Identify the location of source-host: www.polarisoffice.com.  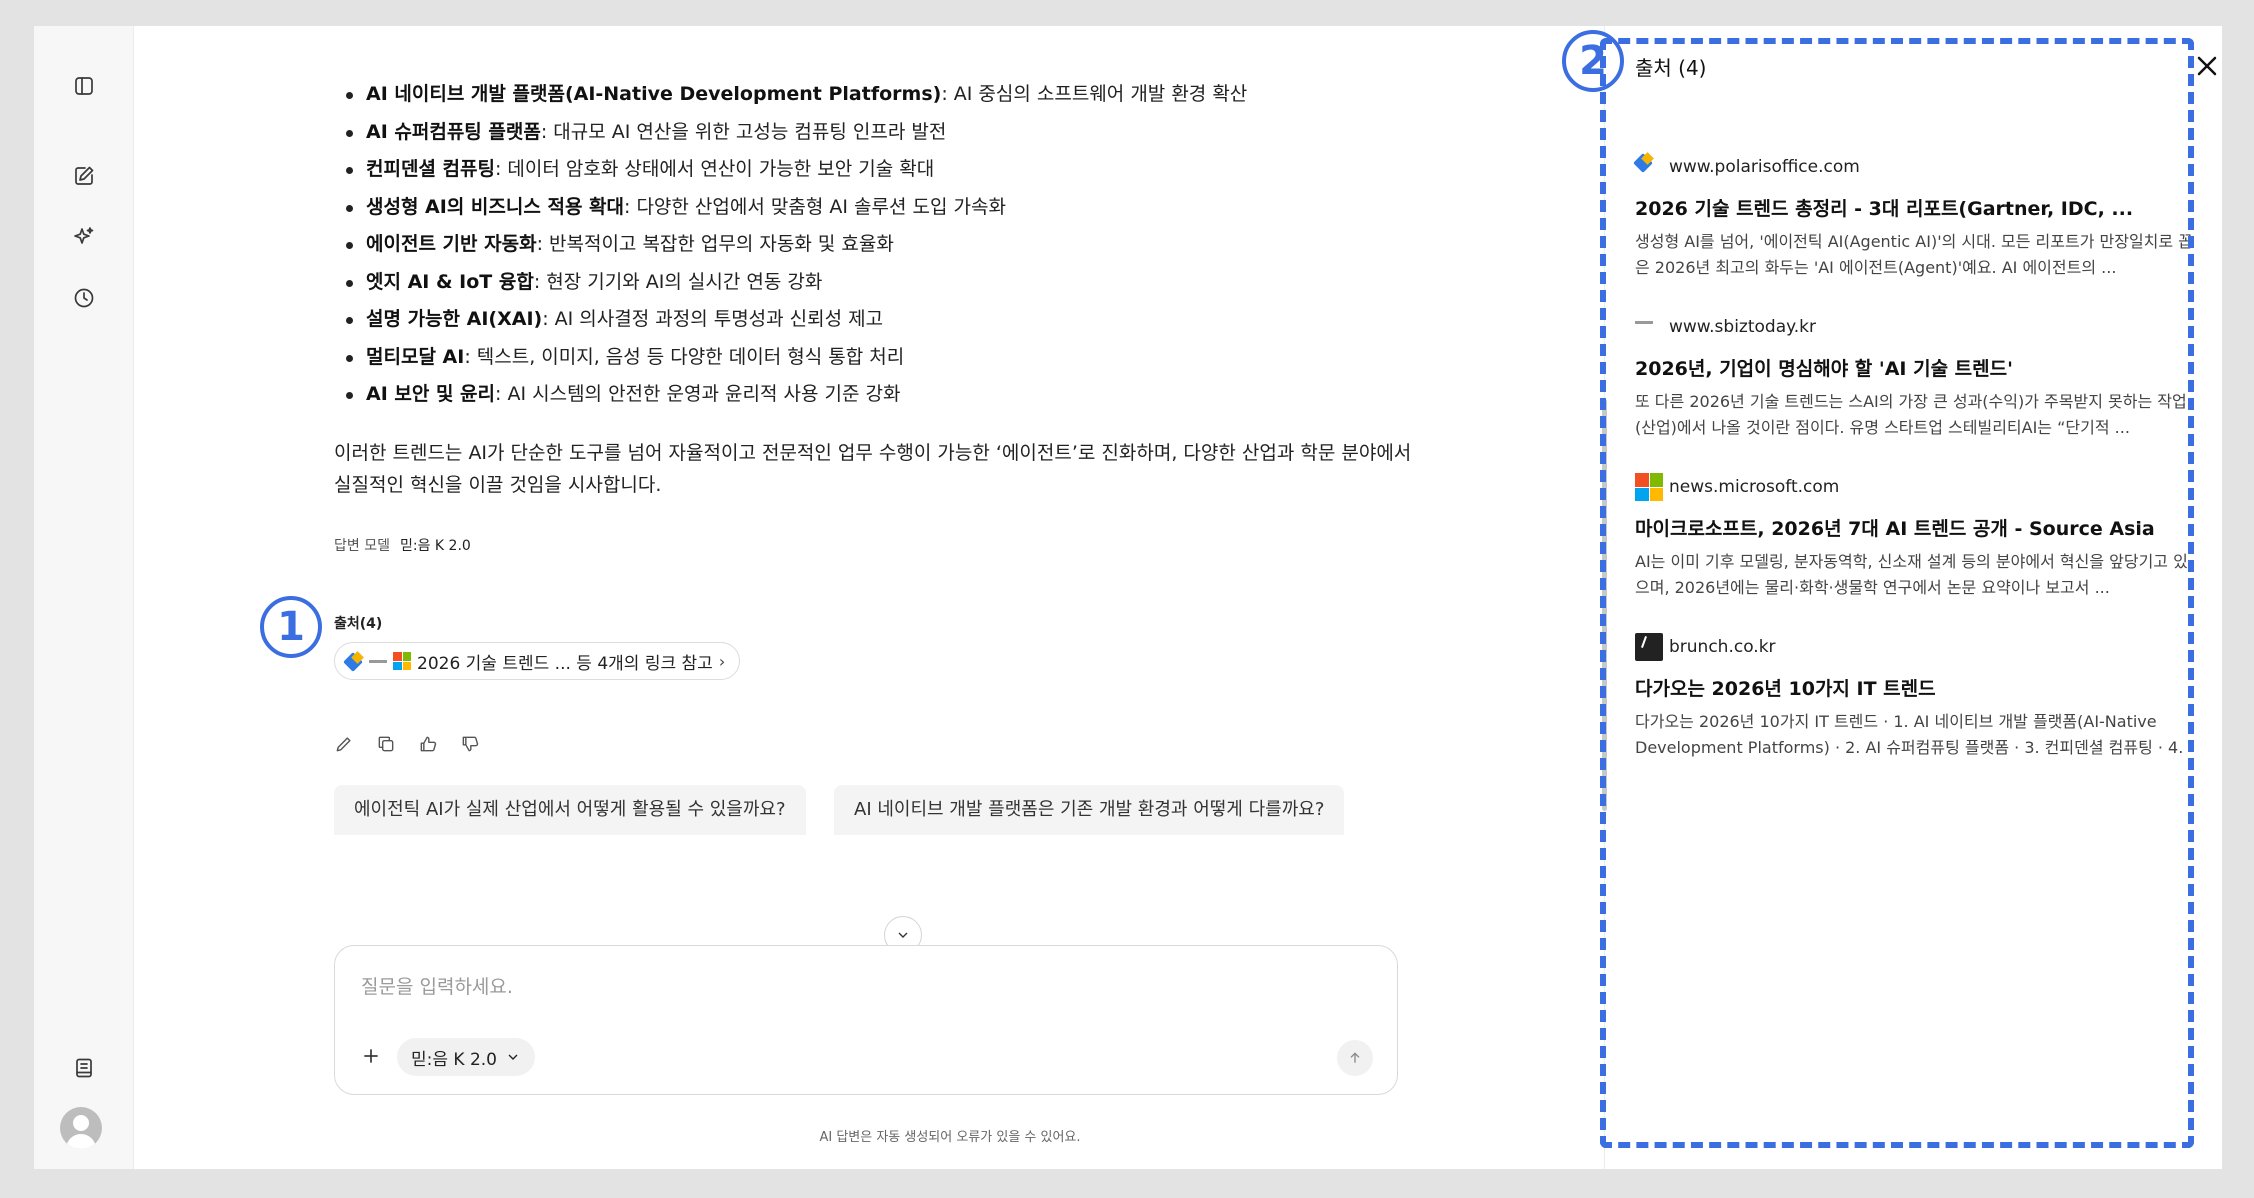
(1764, 167).